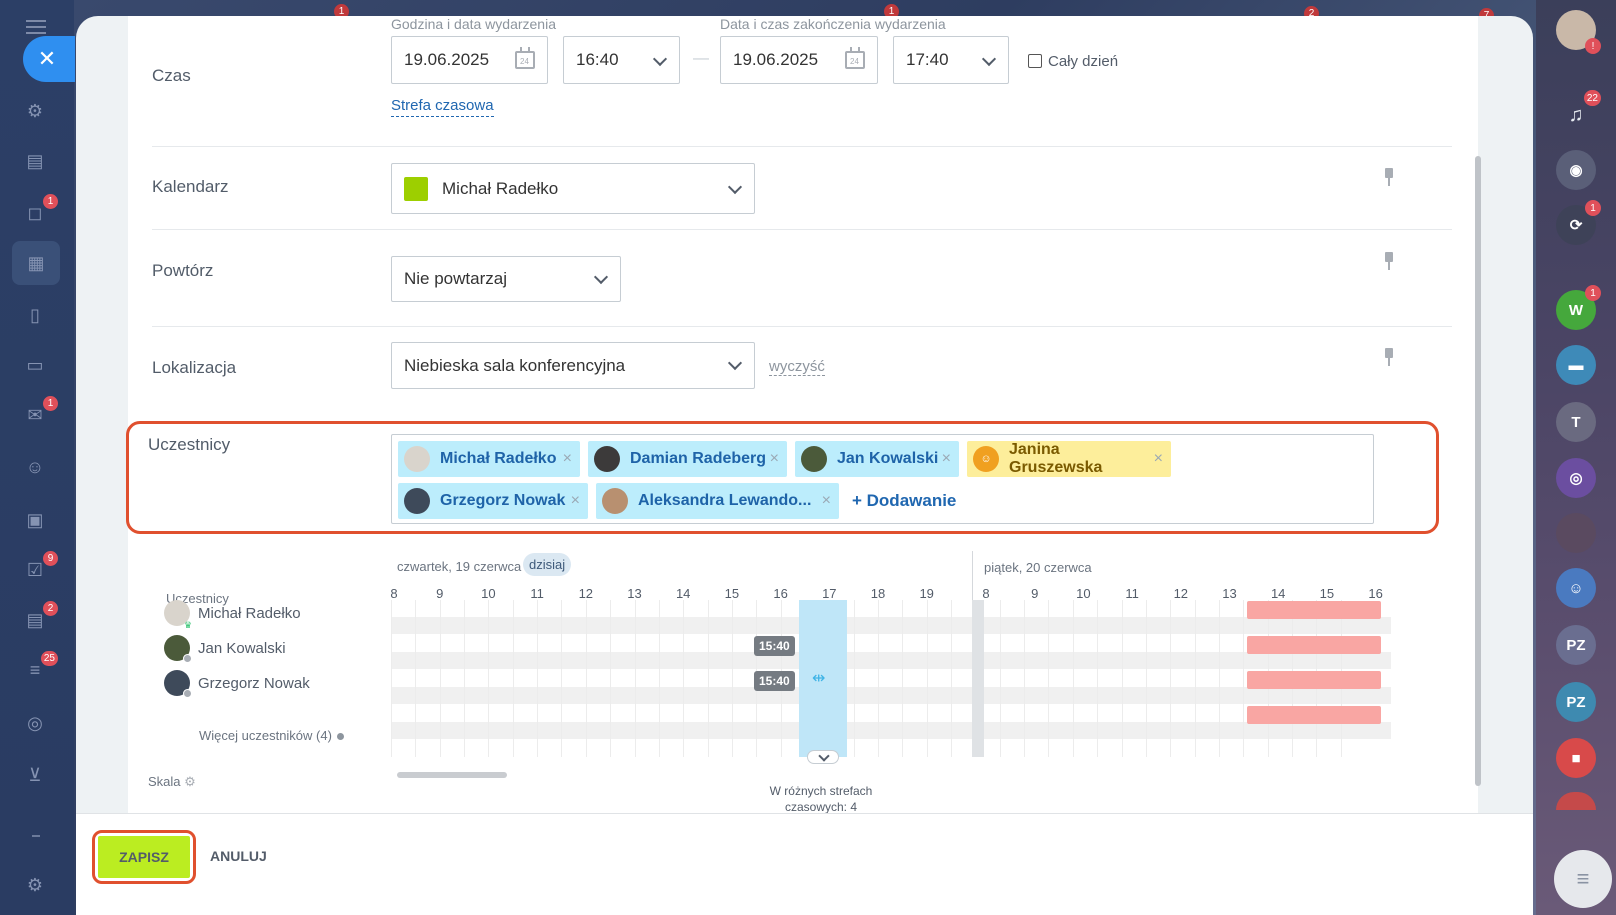 This screenshot has height=915, width=1616. What do you see at coordinates (35, 365) in the screenshot?
I see `drive-icon: ▭` at bounding box center [35, 365].